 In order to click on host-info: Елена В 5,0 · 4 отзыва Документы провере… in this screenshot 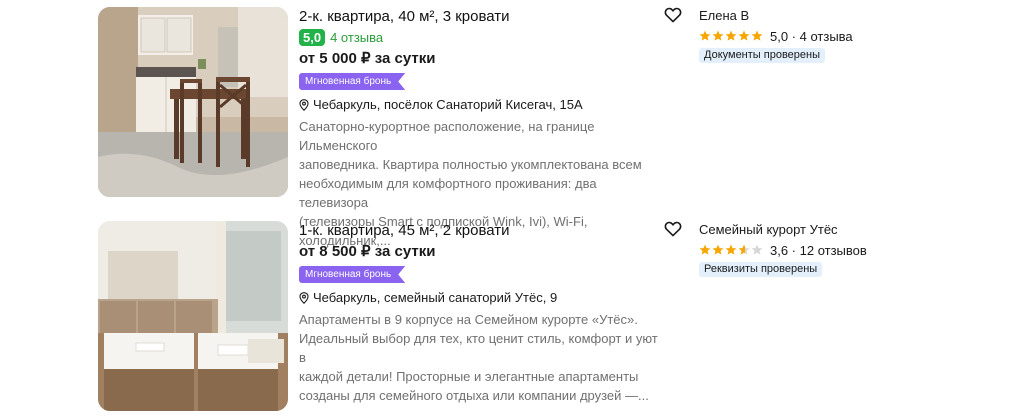, I will do `click(809, 35)`.